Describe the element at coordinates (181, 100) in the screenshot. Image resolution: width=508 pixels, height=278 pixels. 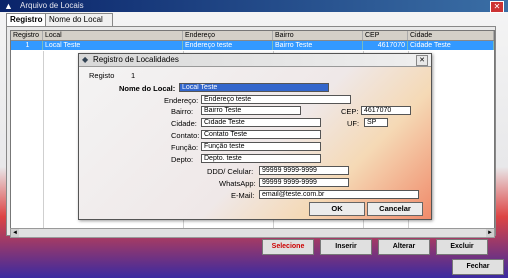
I see `endereco-label: Endereço:` at that location.